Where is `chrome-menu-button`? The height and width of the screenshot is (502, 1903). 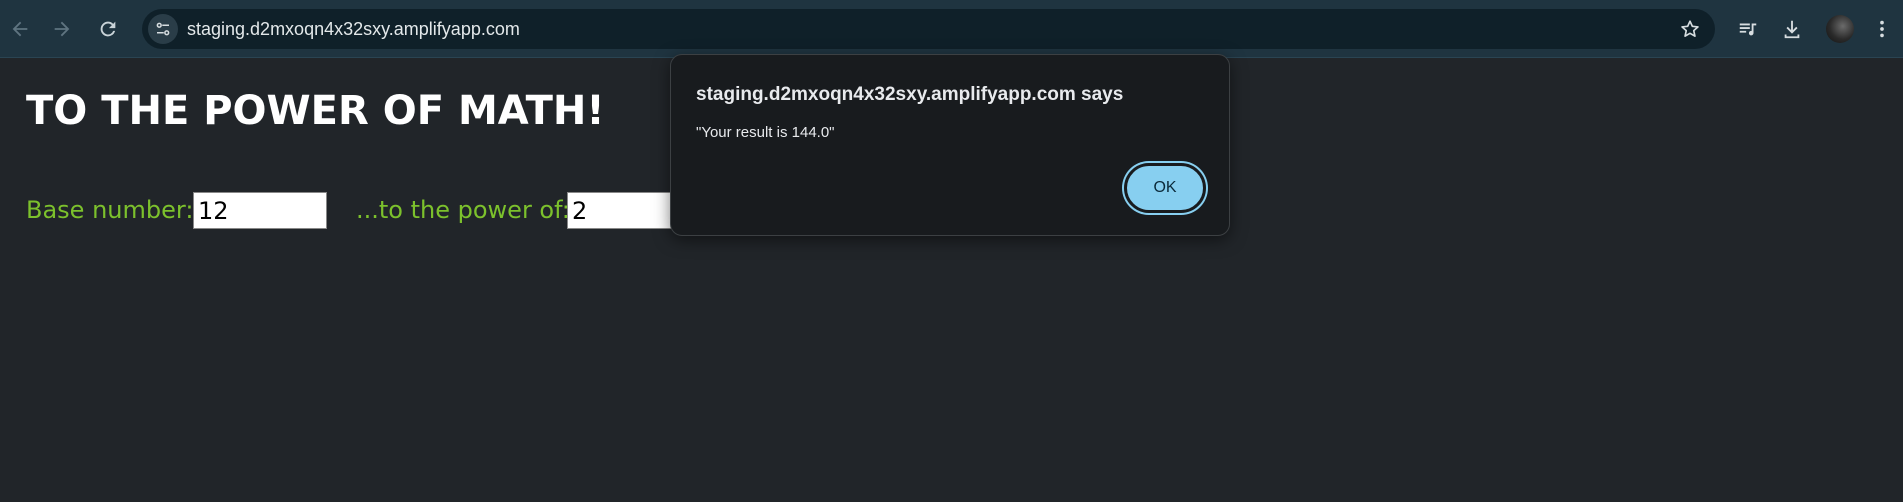
chrome-menu-button is located at coordinates (1882, 29).